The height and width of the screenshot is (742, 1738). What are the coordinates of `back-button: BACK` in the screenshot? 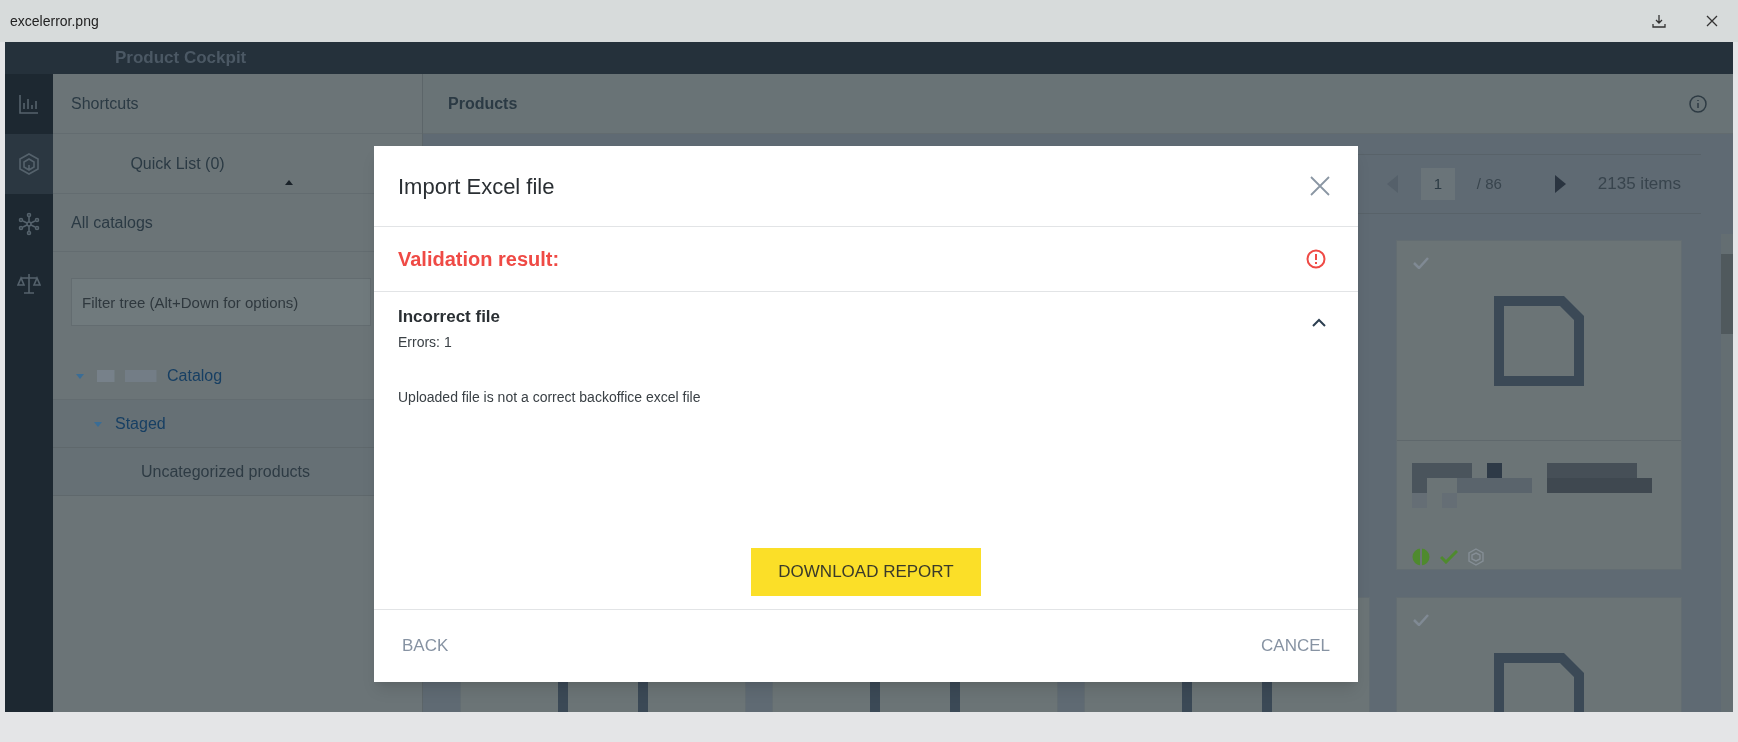 It's located at (425, 646).